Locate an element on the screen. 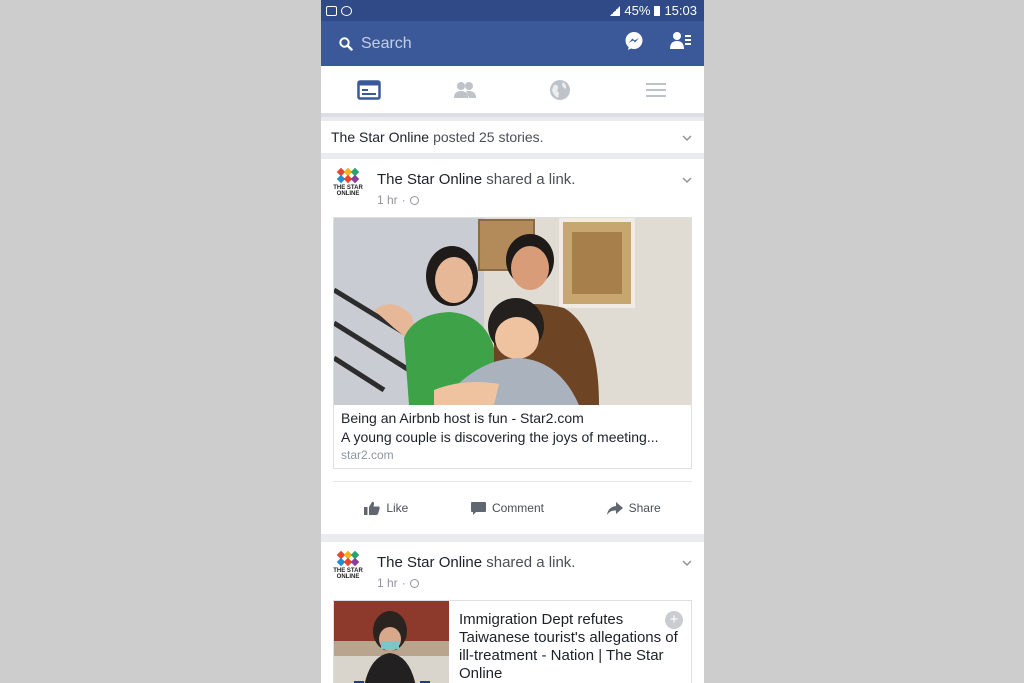 Image resolution: width=1024 pixels, height=683 pixels. globe-icon is located at coordinates (560, 89).